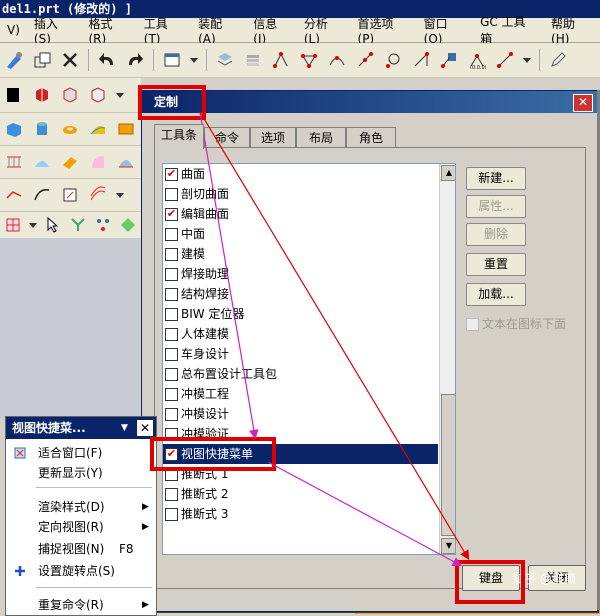 The image size is (600, 616). Describe the element at coordinates (229, 275) in the screenshot. I see `arrow-to-item` at that location.